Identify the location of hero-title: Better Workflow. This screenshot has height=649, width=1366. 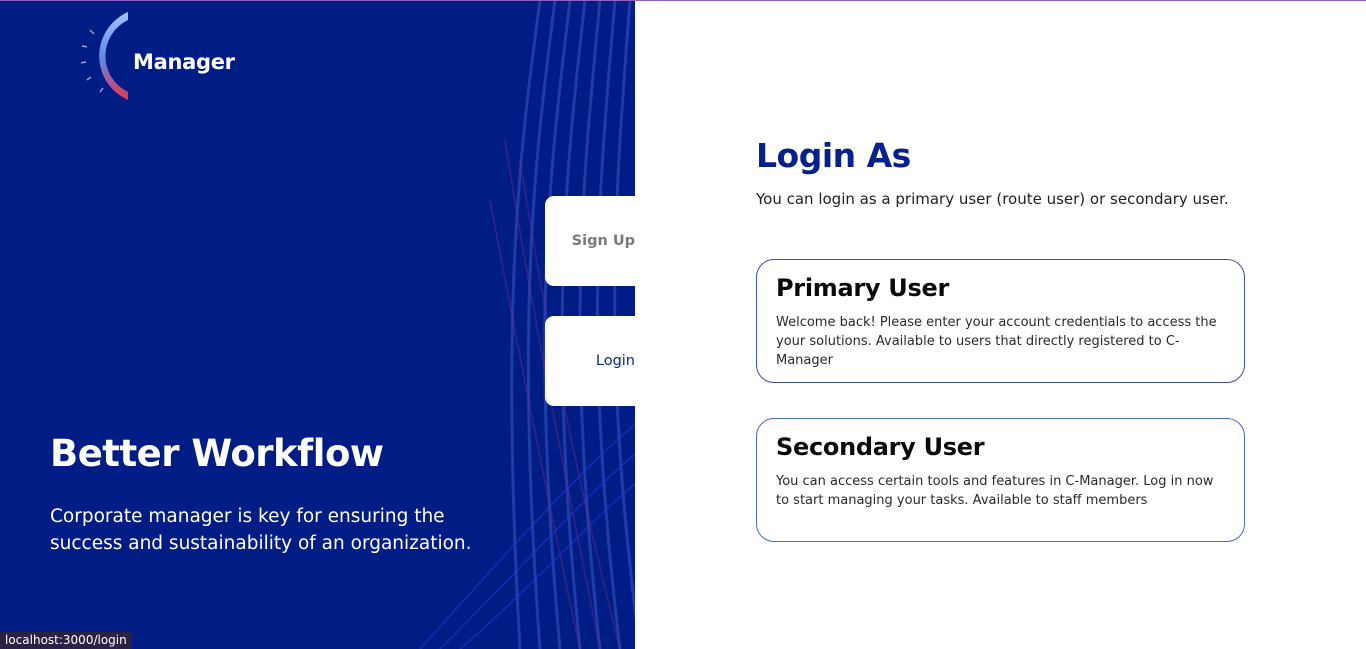
(217, 453).